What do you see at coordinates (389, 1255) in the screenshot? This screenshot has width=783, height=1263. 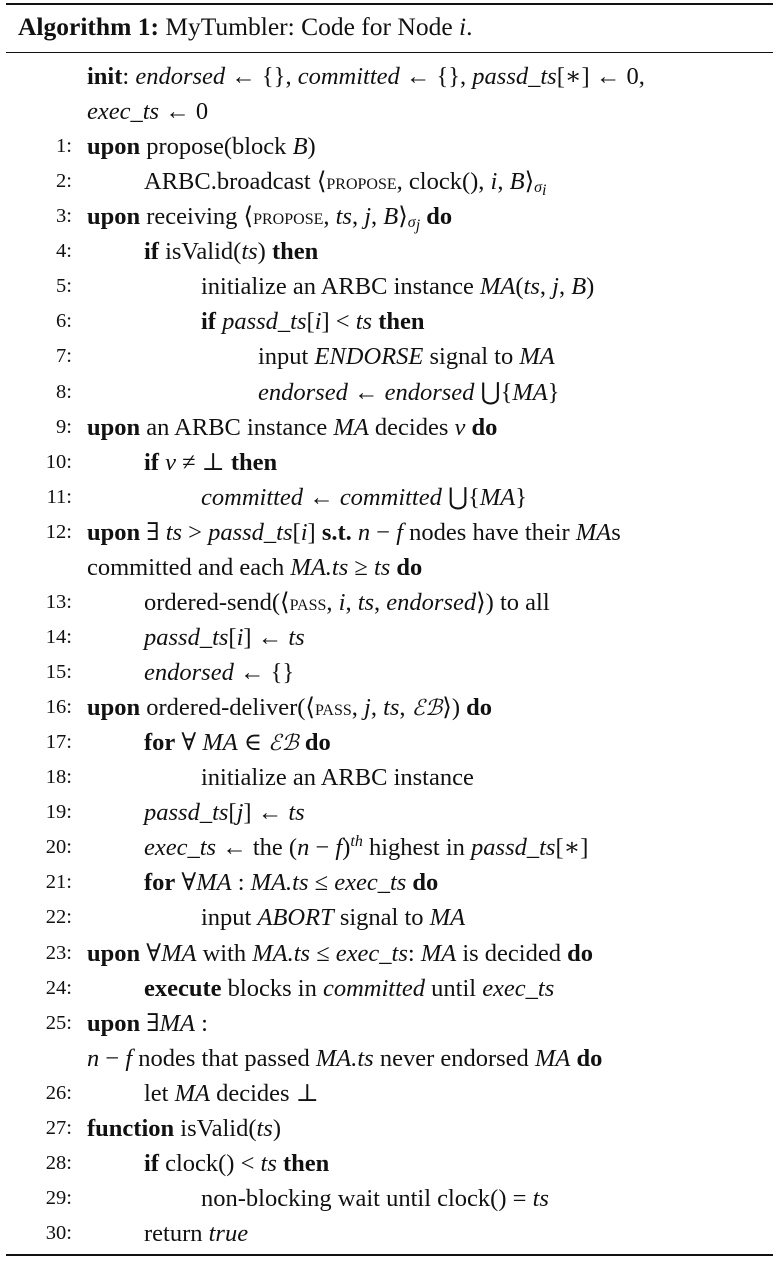 I see `bottom-rule` at bounding box center [389, 1255].